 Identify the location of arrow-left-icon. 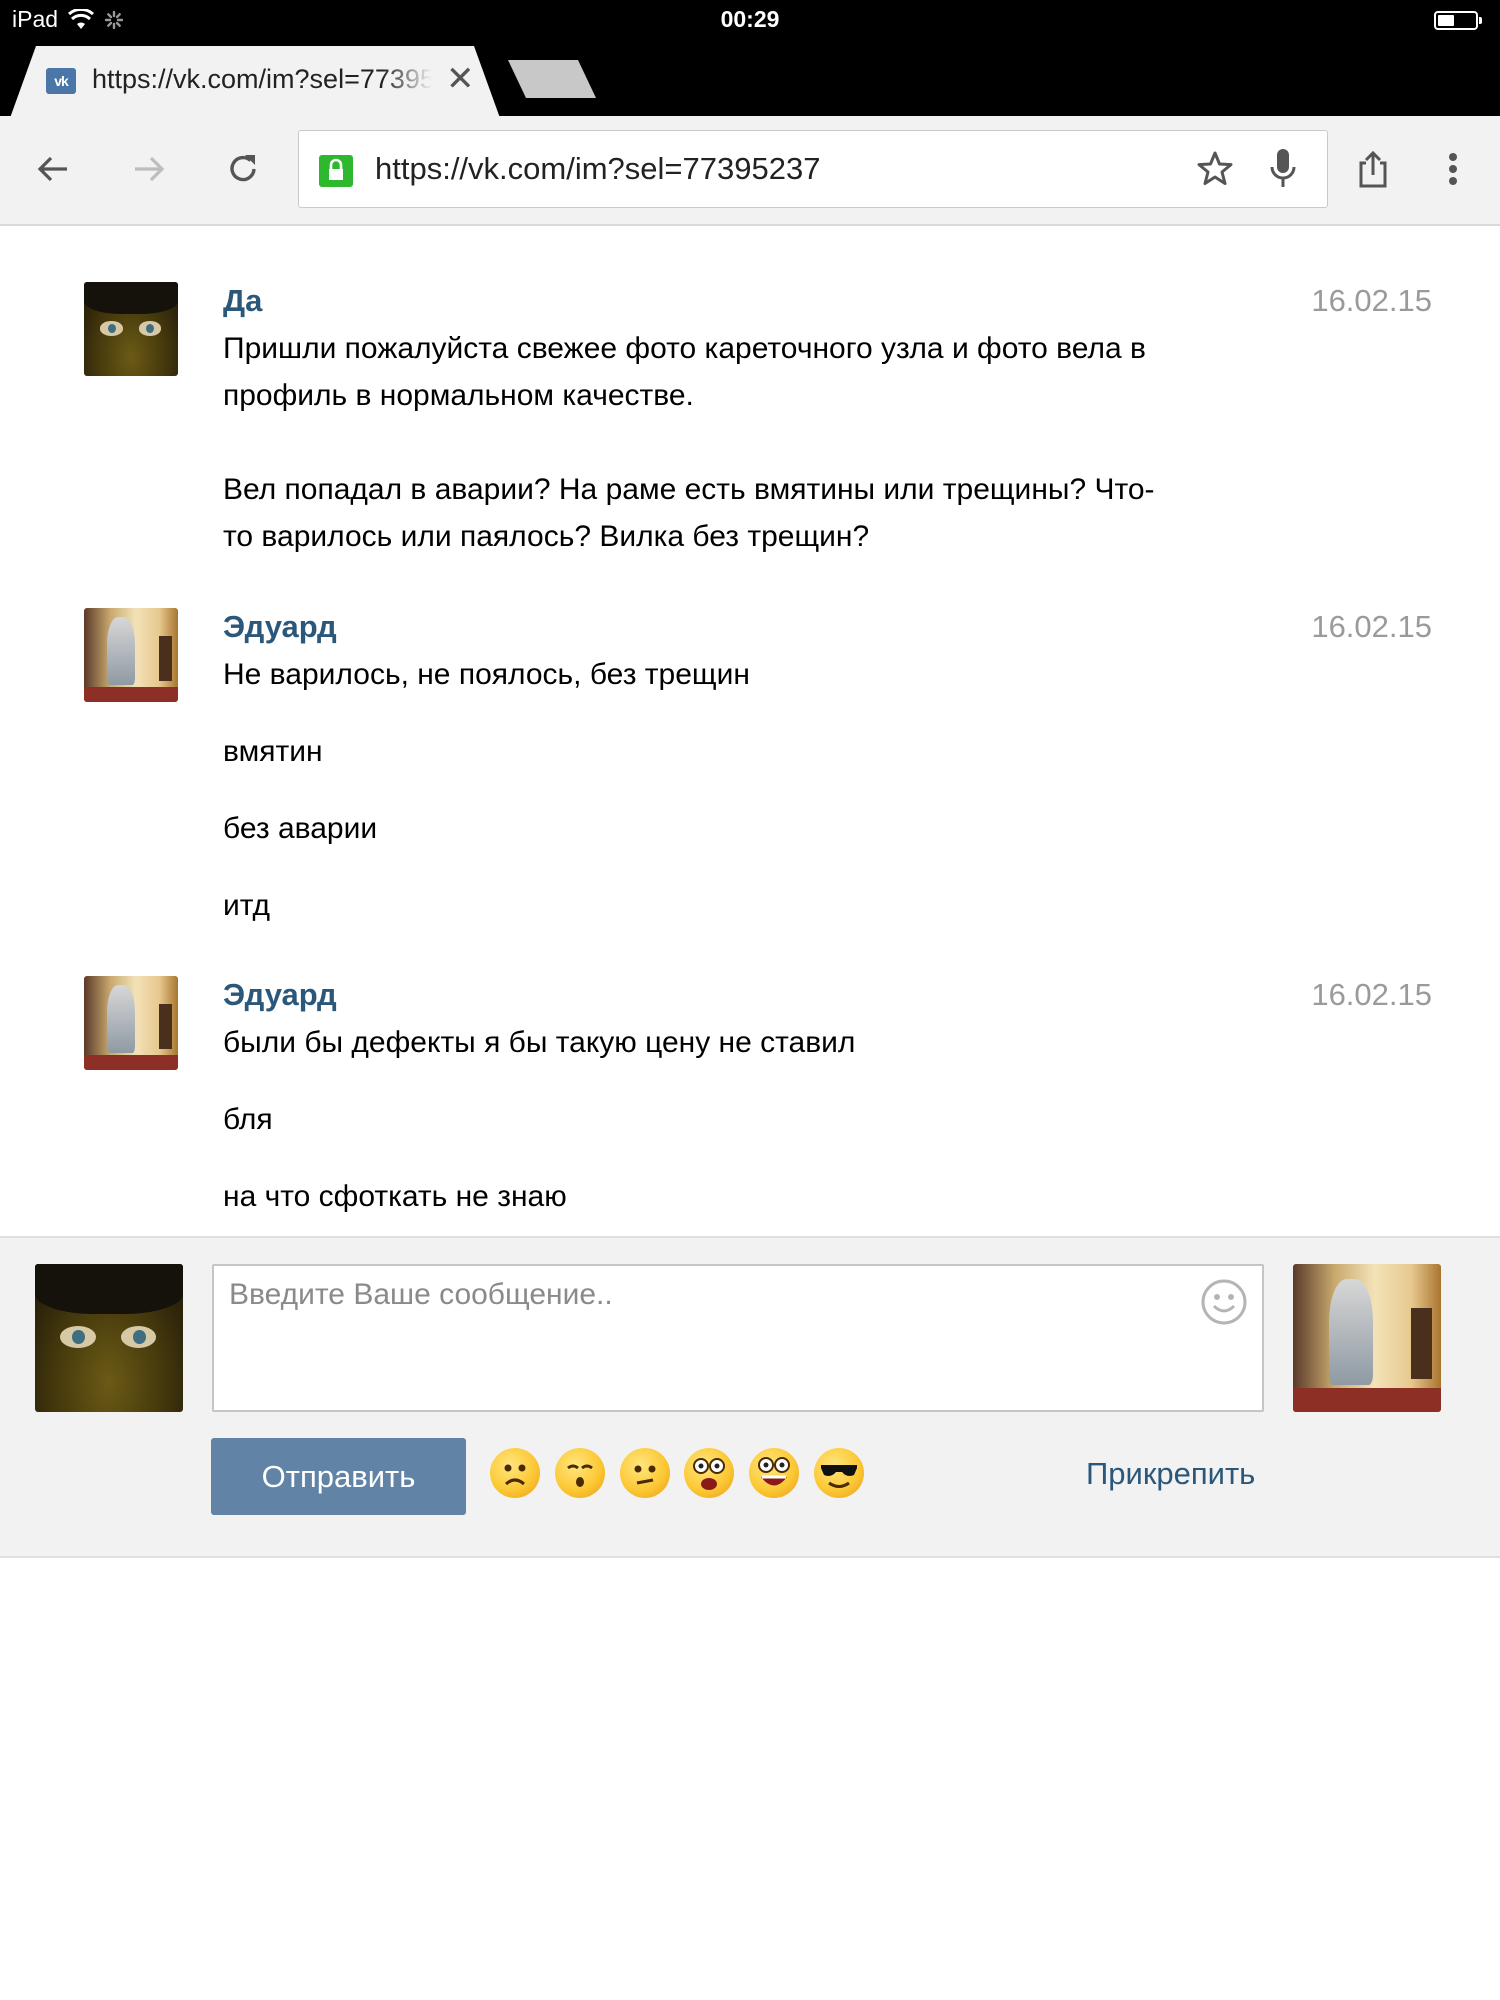
(52, 169).